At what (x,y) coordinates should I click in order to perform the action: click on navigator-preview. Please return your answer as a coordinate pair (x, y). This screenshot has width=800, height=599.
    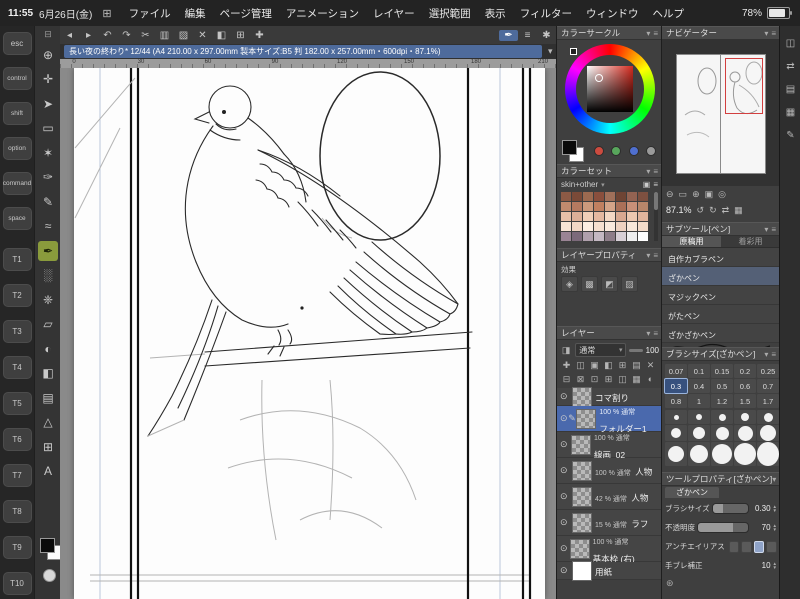
    Looking at the image, I should click on (721, 113).